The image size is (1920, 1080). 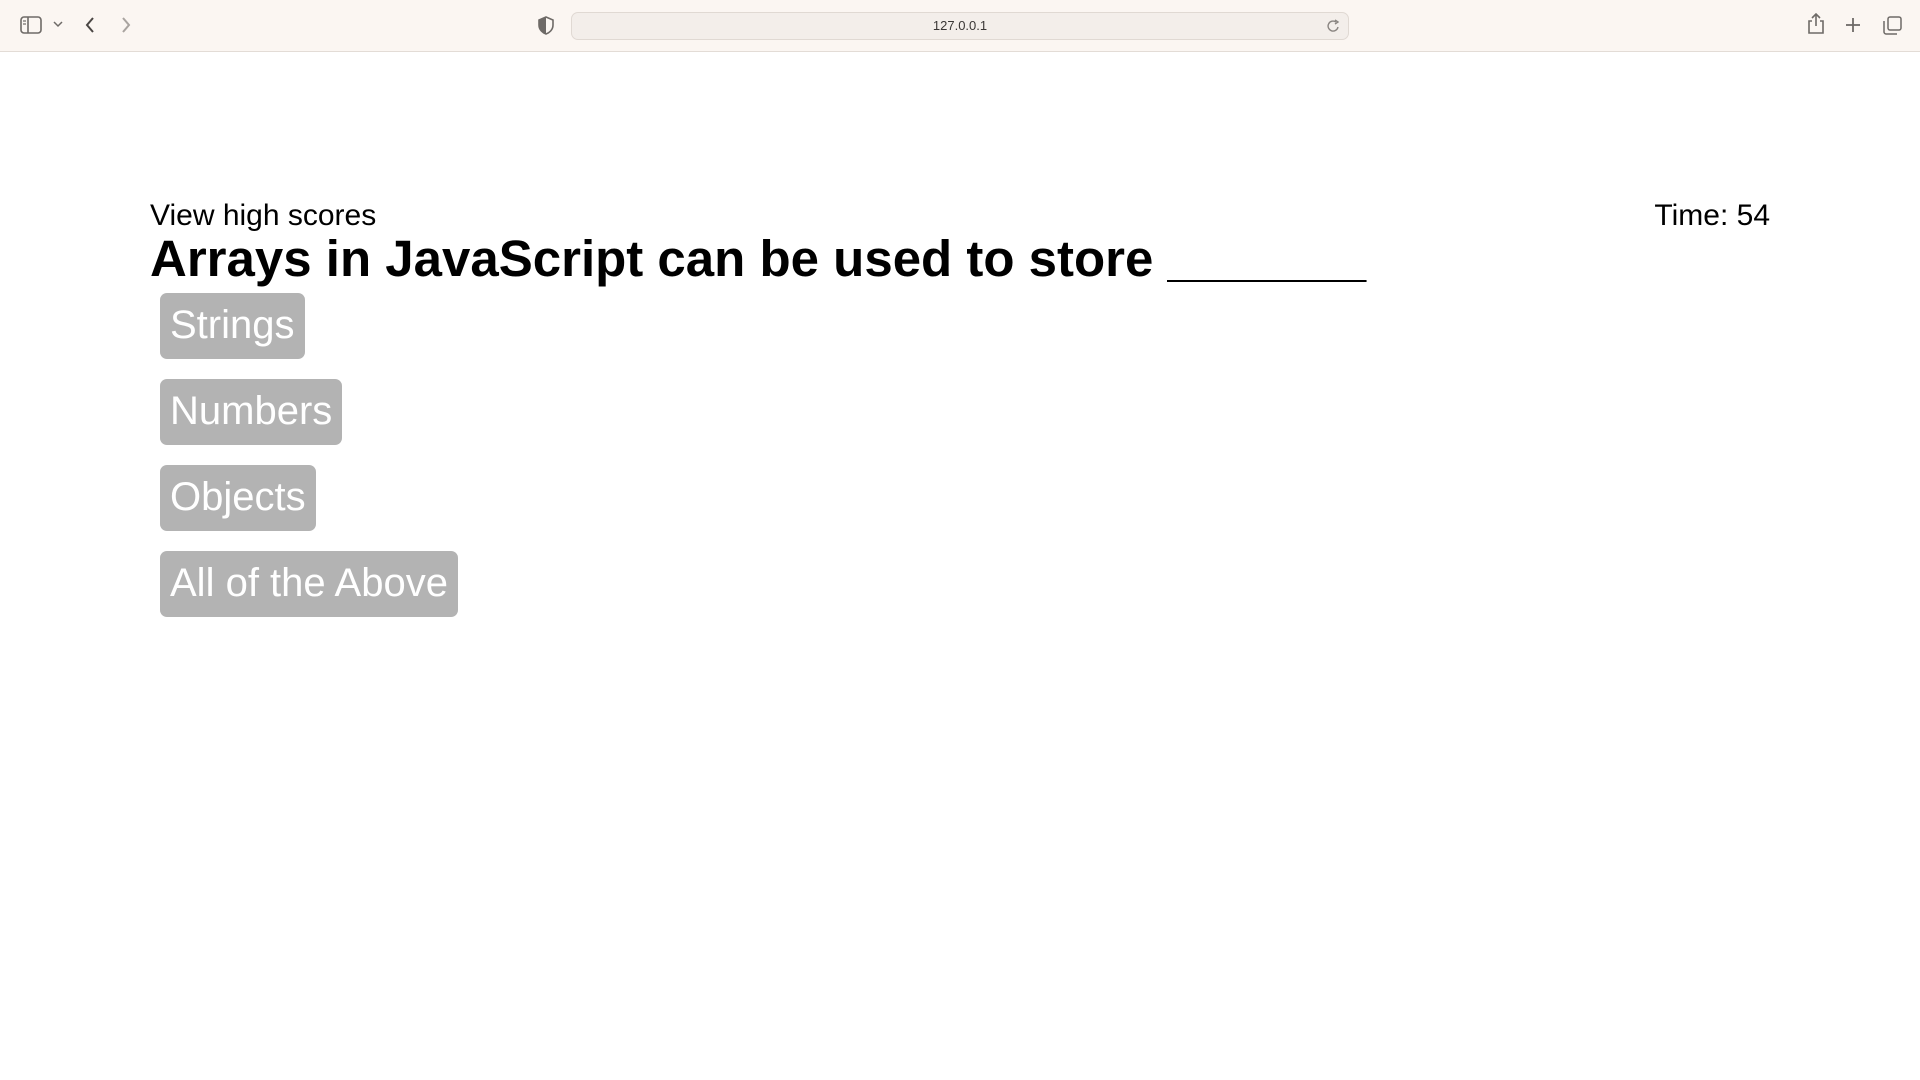 What do you see at coordinates (309, 455) in the screenshot?
I see `choices-list: Strings Numbers Objects All of the Above` at bounding box center [309, 455].